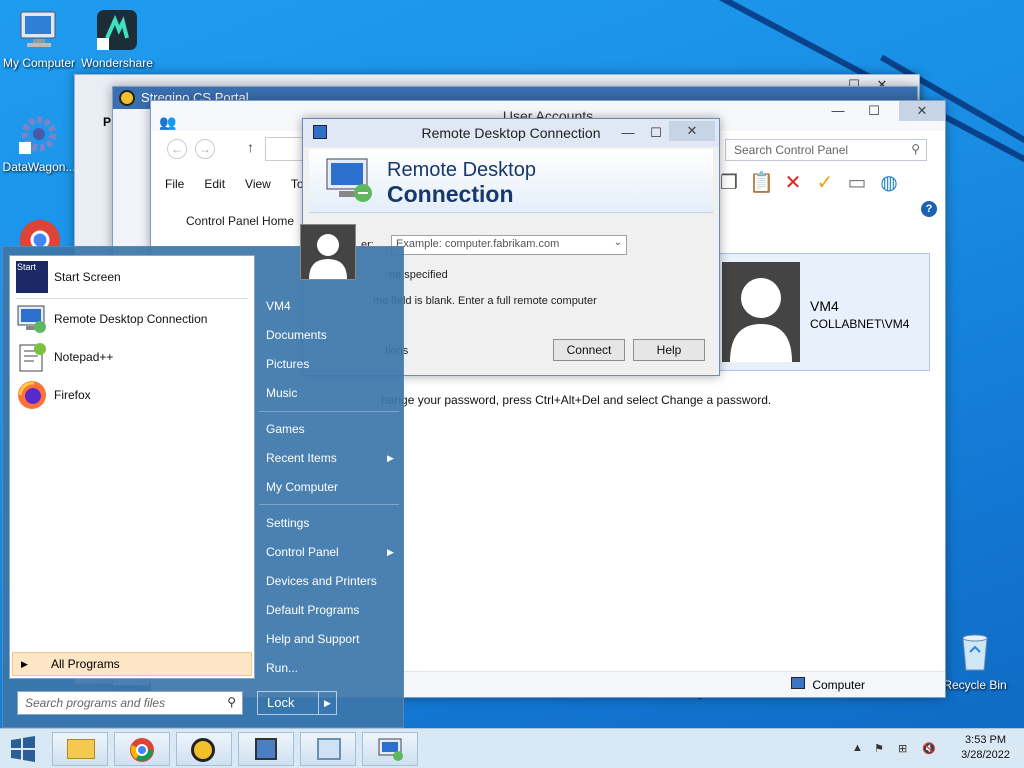  I want to click on all-programs-button: ▶ All Programs, so click(132, 664).